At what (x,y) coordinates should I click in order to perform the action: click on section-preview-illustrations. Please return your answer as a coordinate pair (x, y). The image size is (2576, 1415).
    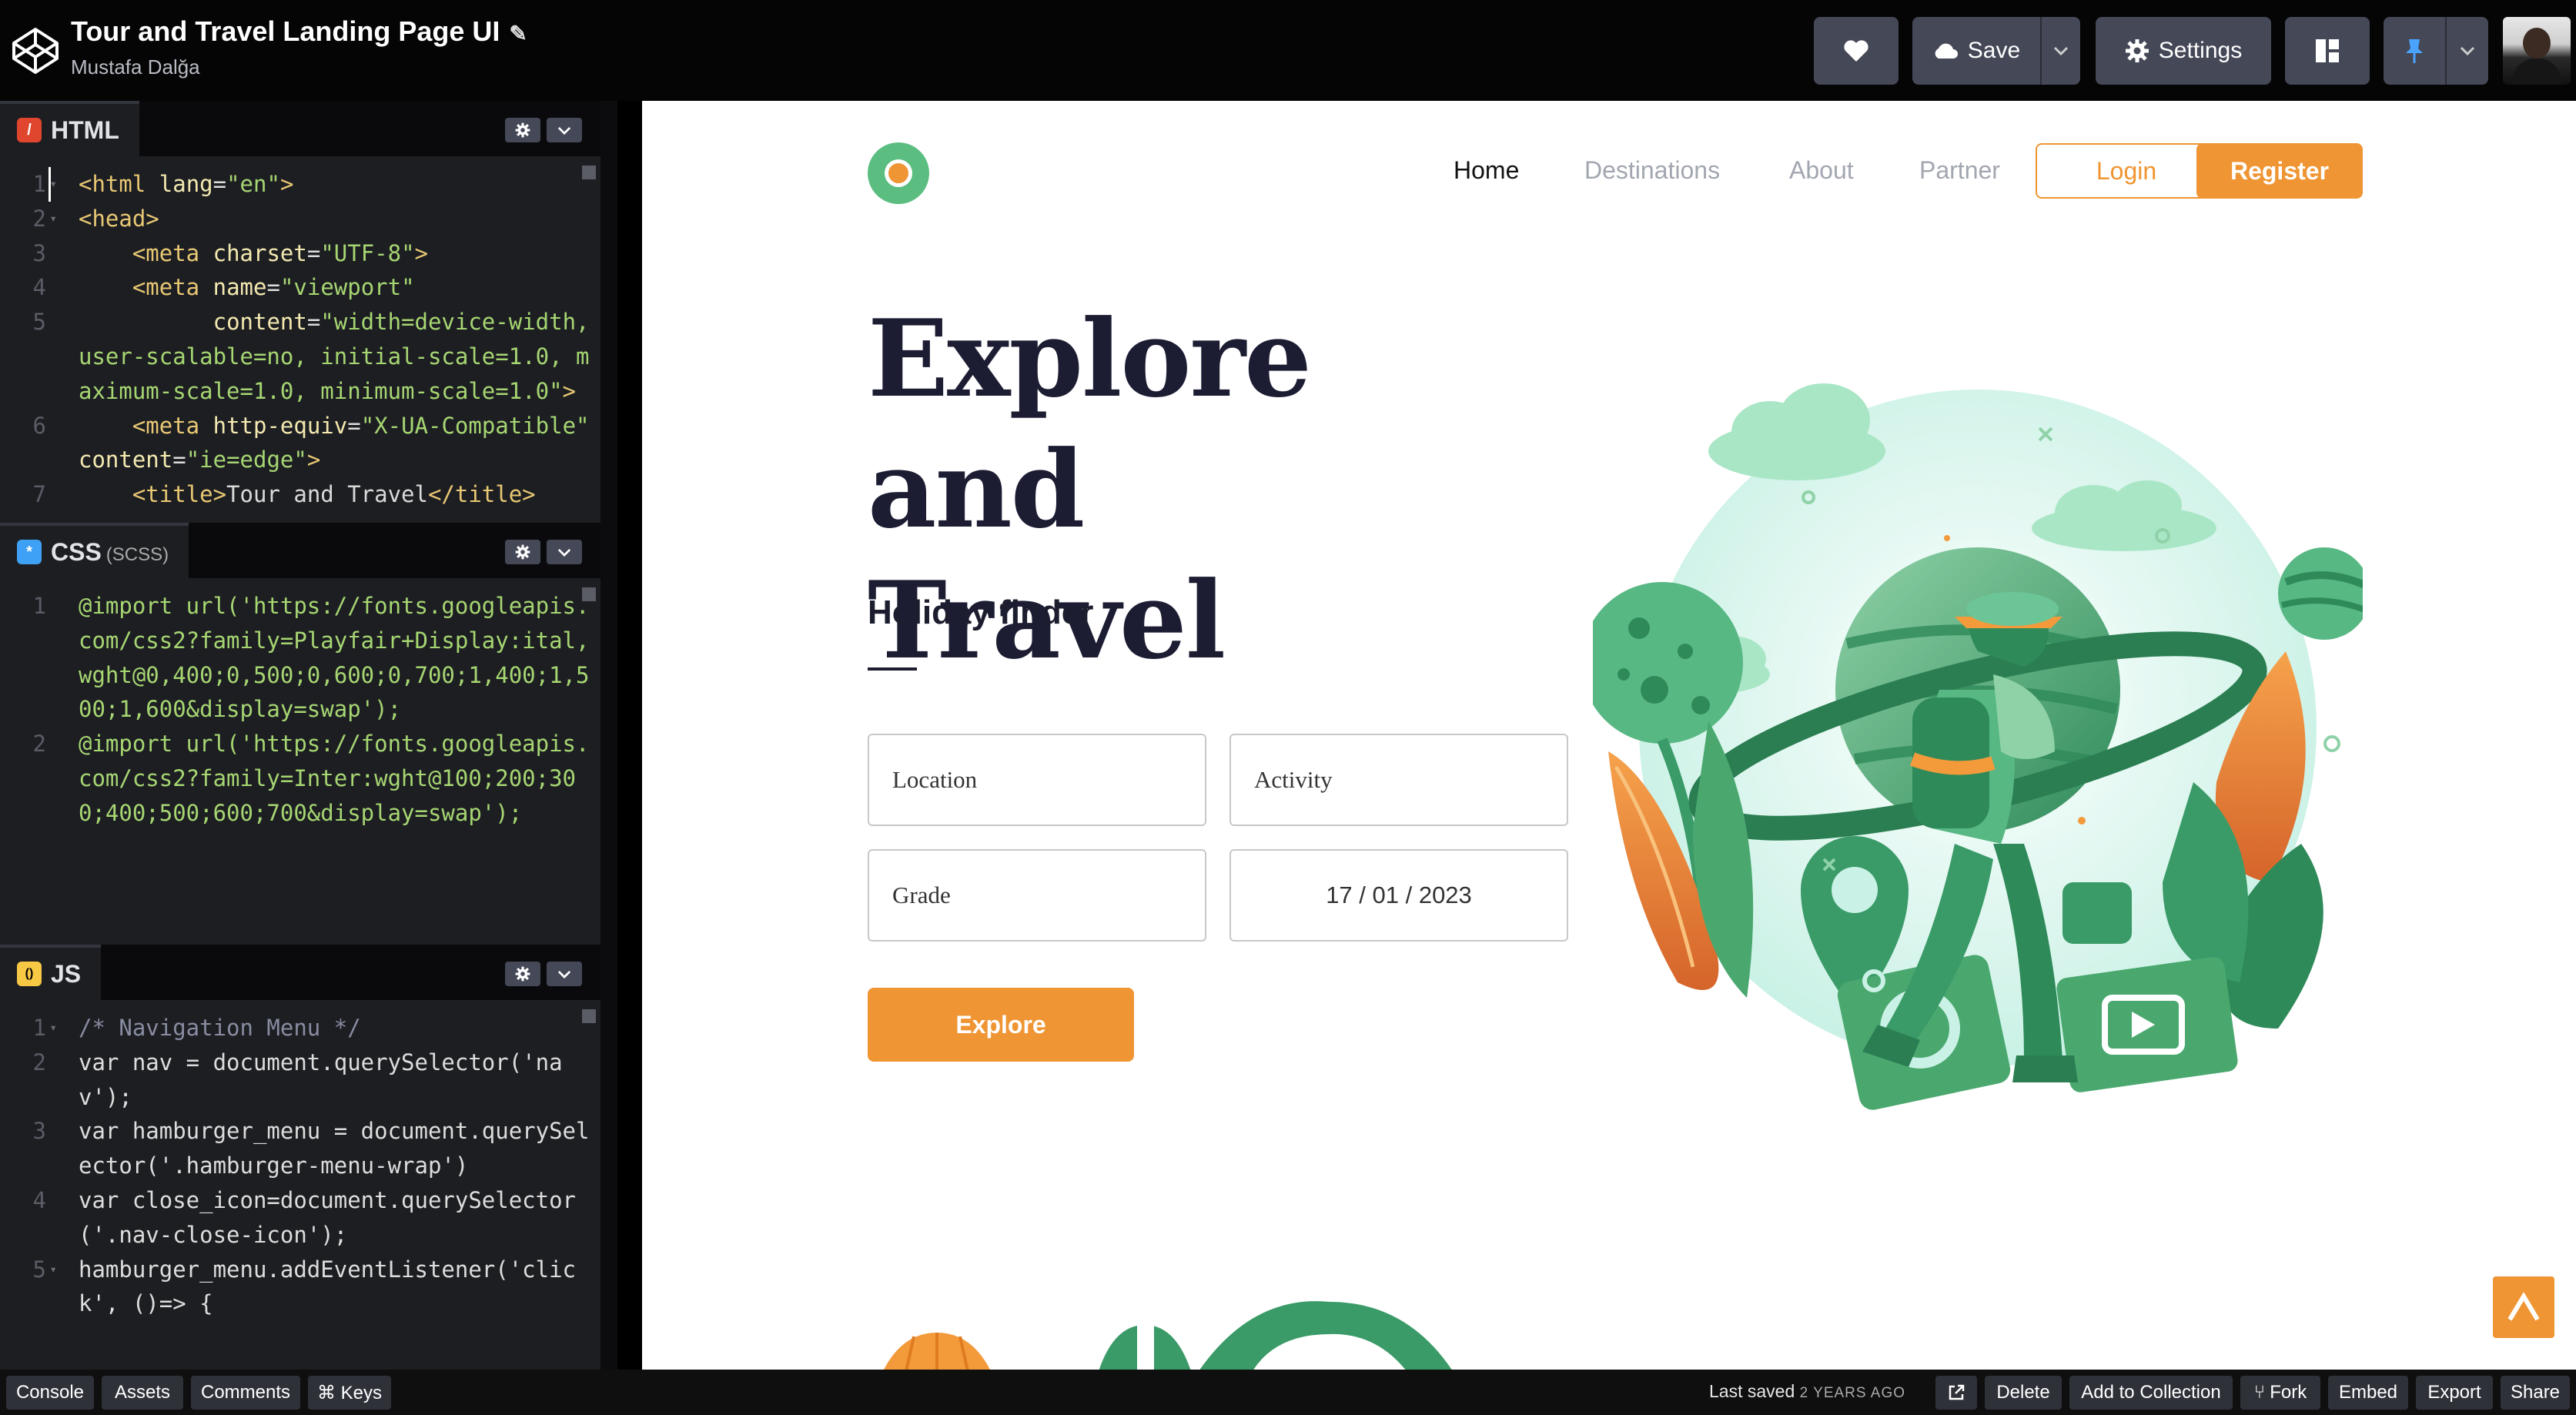
    Looking at the image, I should click on (1168, 1335).